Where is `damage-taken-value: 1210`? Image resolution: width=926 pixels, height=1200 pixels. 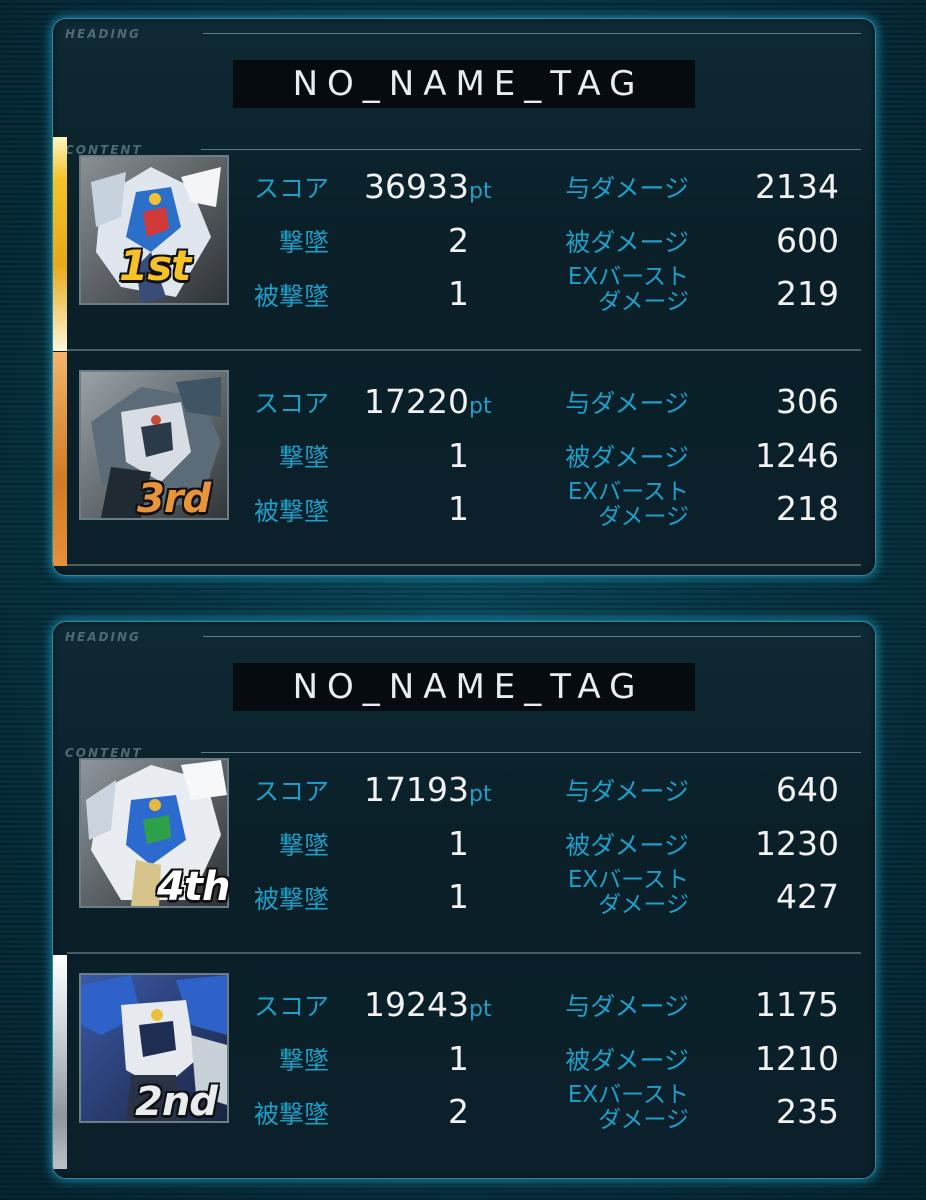 damage-taken-value: 1210 is located at coordinates (797, 1058).